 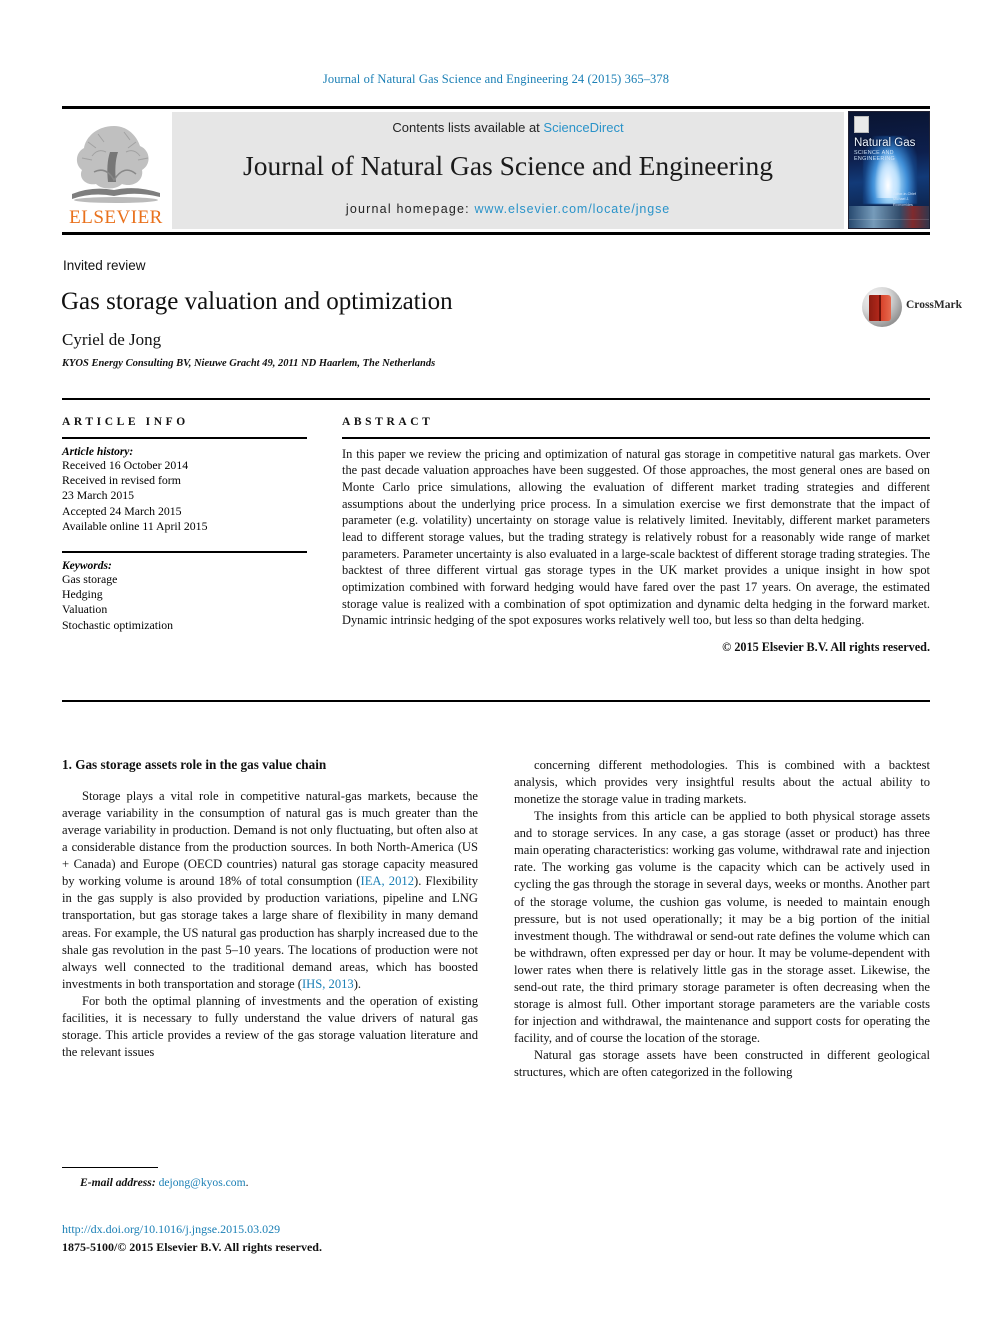 I want to click on history-item: Accepted 24 March 2015, so click(x=122, y=510).